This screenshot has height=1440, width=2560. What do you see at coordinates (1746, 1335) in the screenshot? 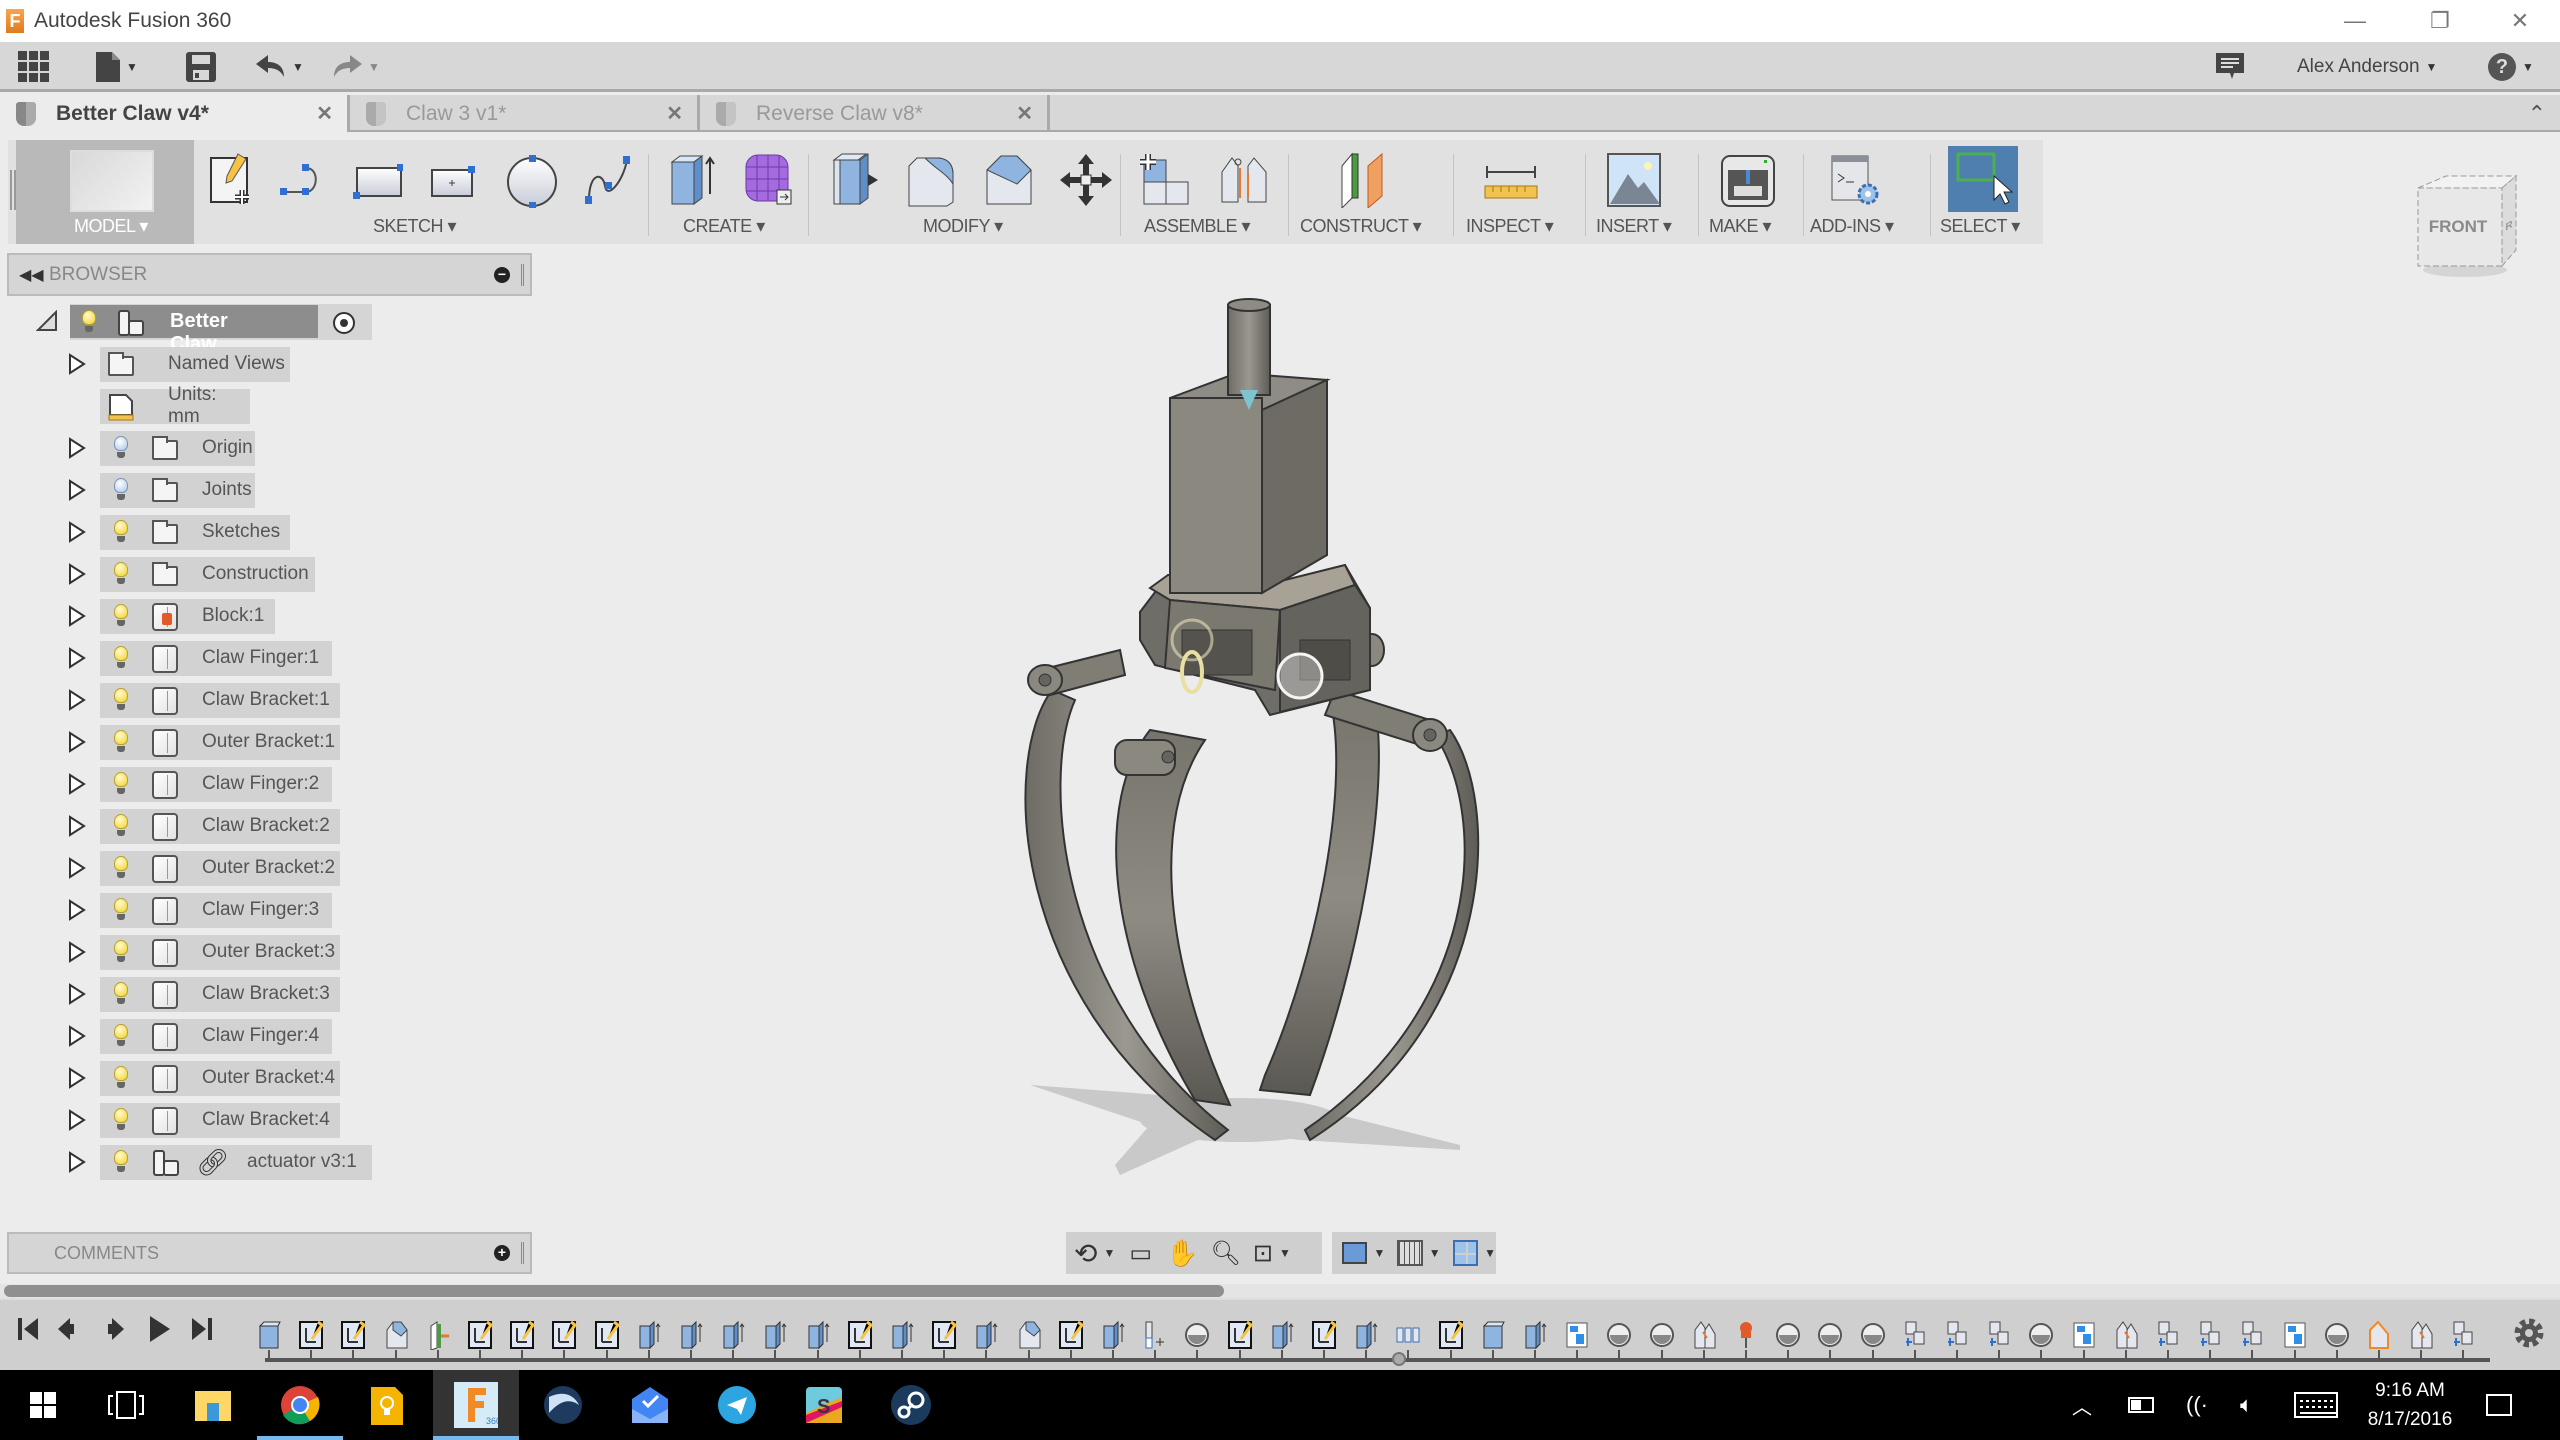
I see `timeline-feature-ground` at bounding box center [1746, 1335].